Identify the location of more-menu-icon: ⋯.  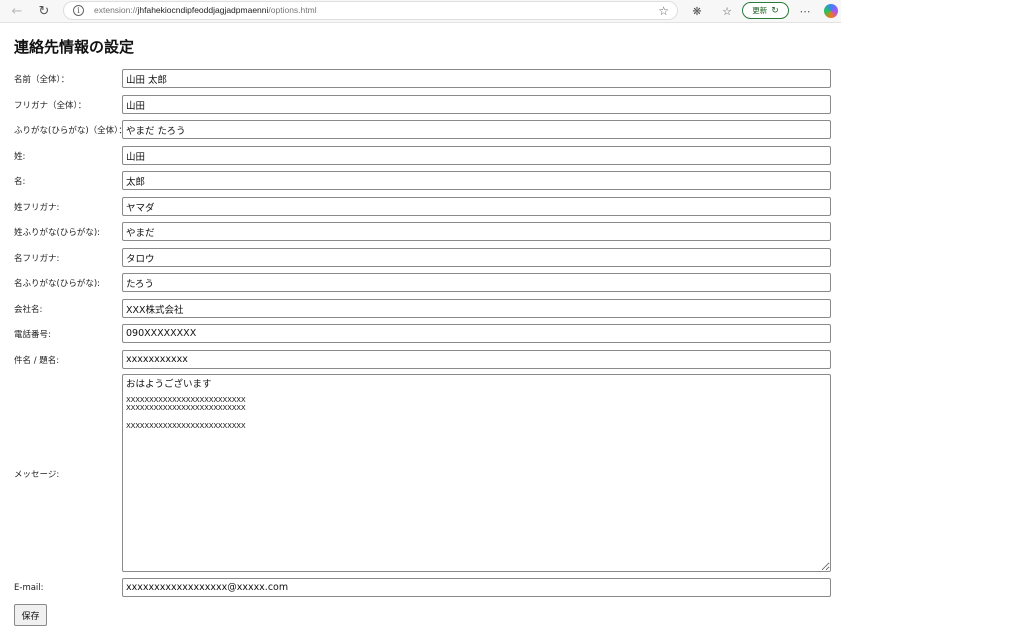
(805, 11).